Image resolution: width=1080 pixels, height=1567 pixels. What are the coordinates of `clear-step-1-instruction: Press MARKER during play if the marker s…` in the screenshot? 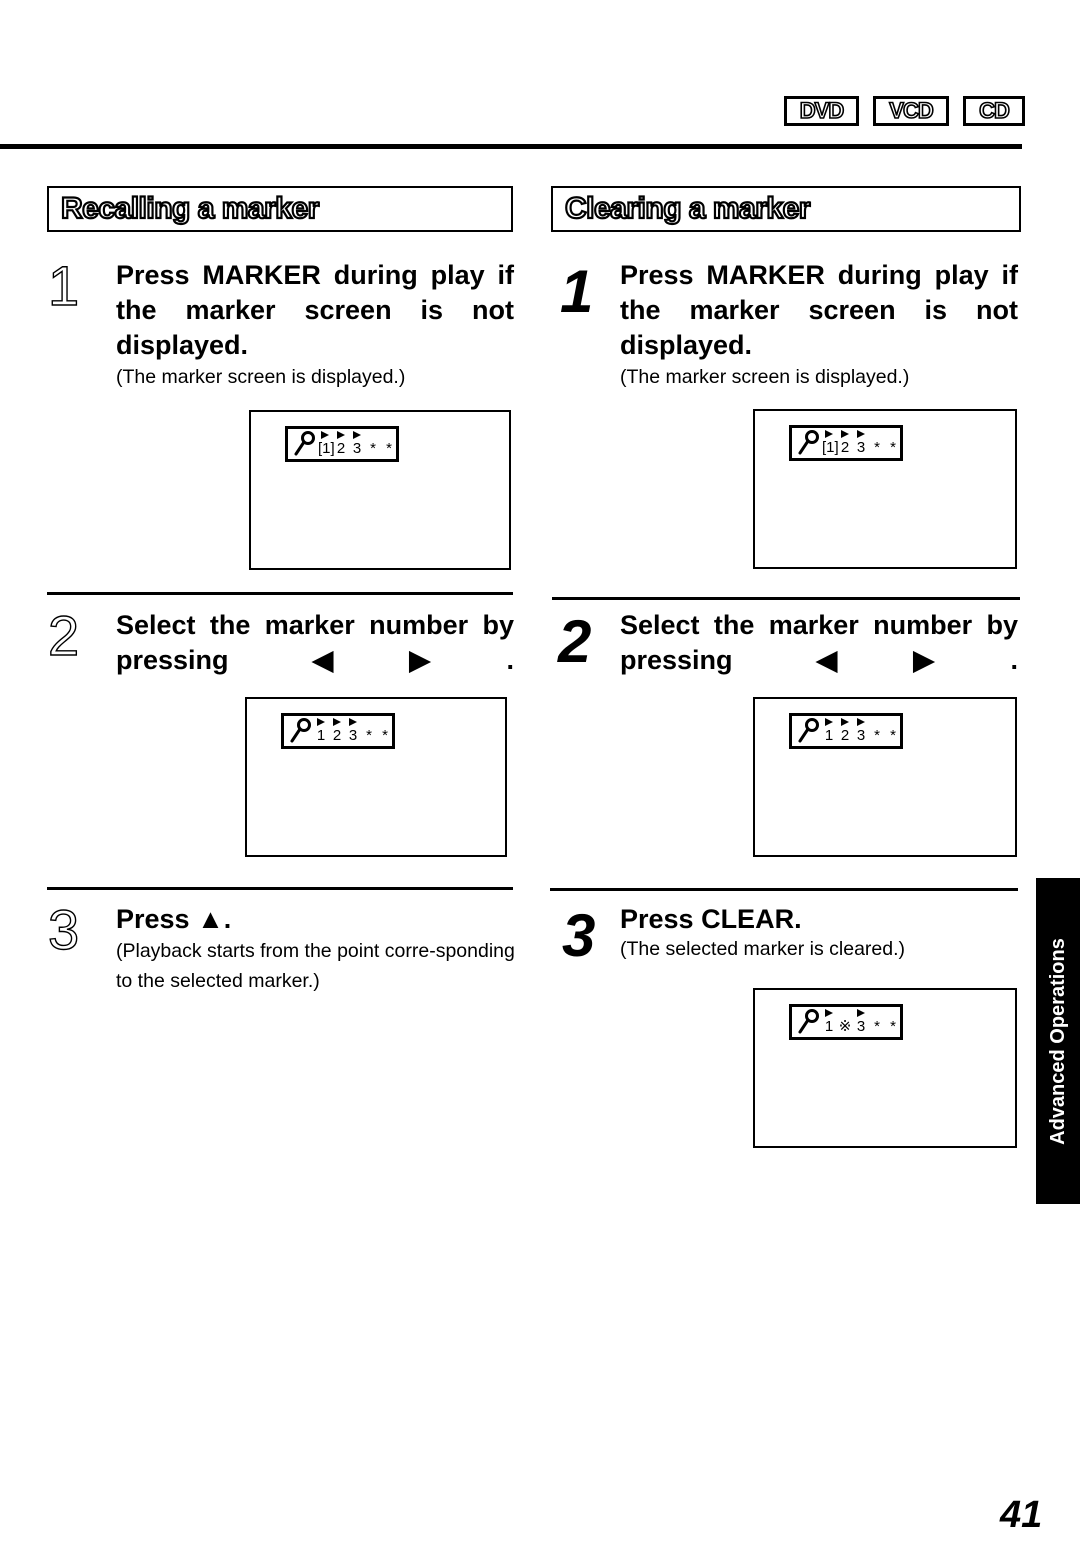 It's located at (819, 310).